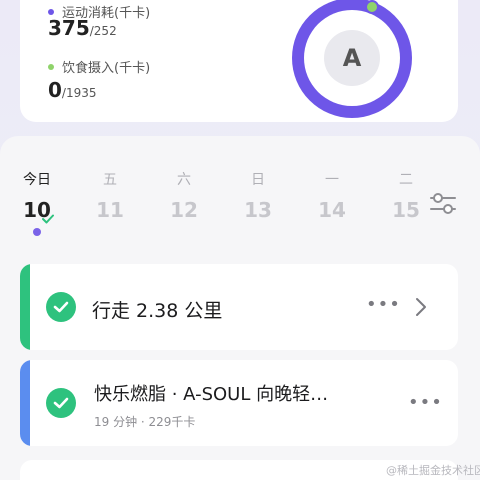  Describe the element at coordinates (51, 66) in the screenshot. I see `diet-dot` at that location.